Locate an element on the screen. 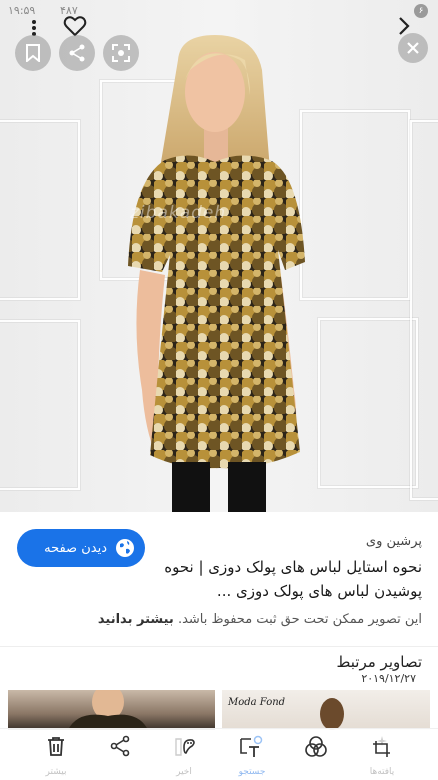 Image resolution: width=438 pixels, height=780 pixels. watermark: zibakadeh is located at coordinates (178, 213).